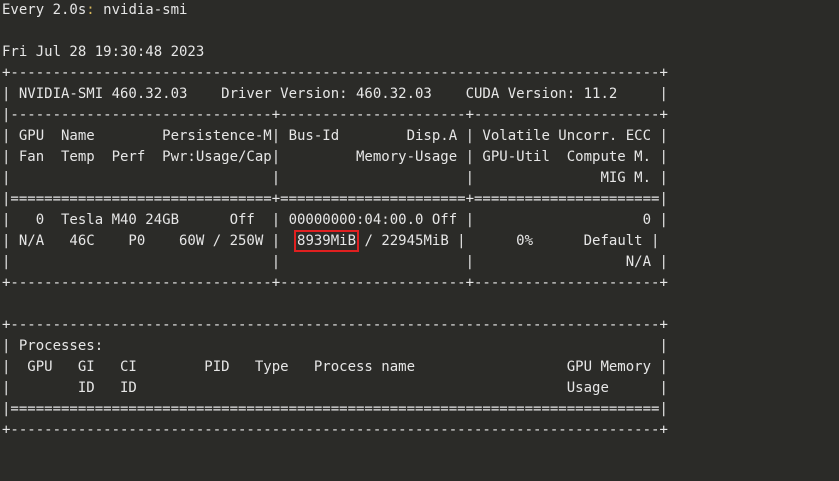 Image resolution: width=839 pixels, height=481 pixels. What do you see at coordinates (44, 10) in the screenshot?
I see `watch-interval: Every 2.0s` at bounding box center [44, 10].